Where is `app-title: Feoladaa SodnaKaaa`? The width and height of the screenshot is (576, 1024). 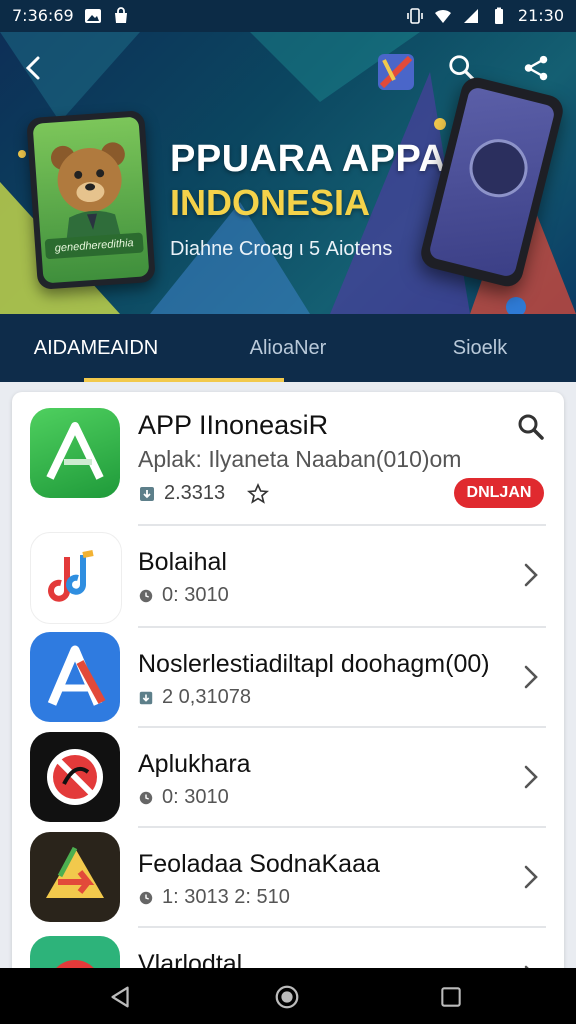
app-title: Feoladaa SodnaKaaa is located at coordinates (259, 864).